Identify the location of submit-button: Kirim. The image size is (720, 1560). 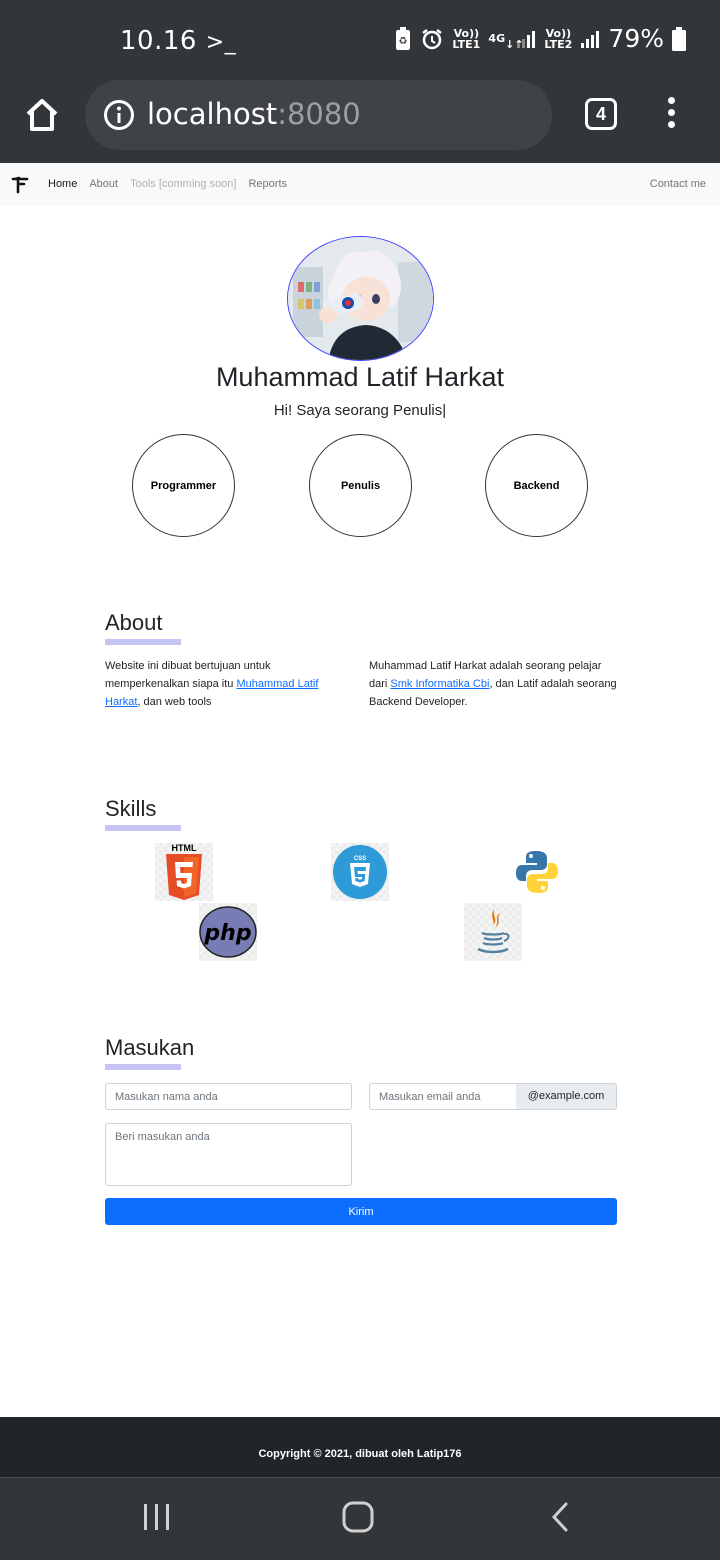
(361, 1211).